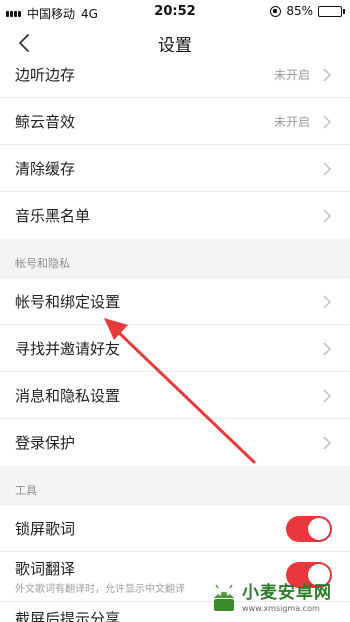 This screenshot has height=622, width=350. I want to click on row-label: 寻找并邀请好友, so click(68, 349).